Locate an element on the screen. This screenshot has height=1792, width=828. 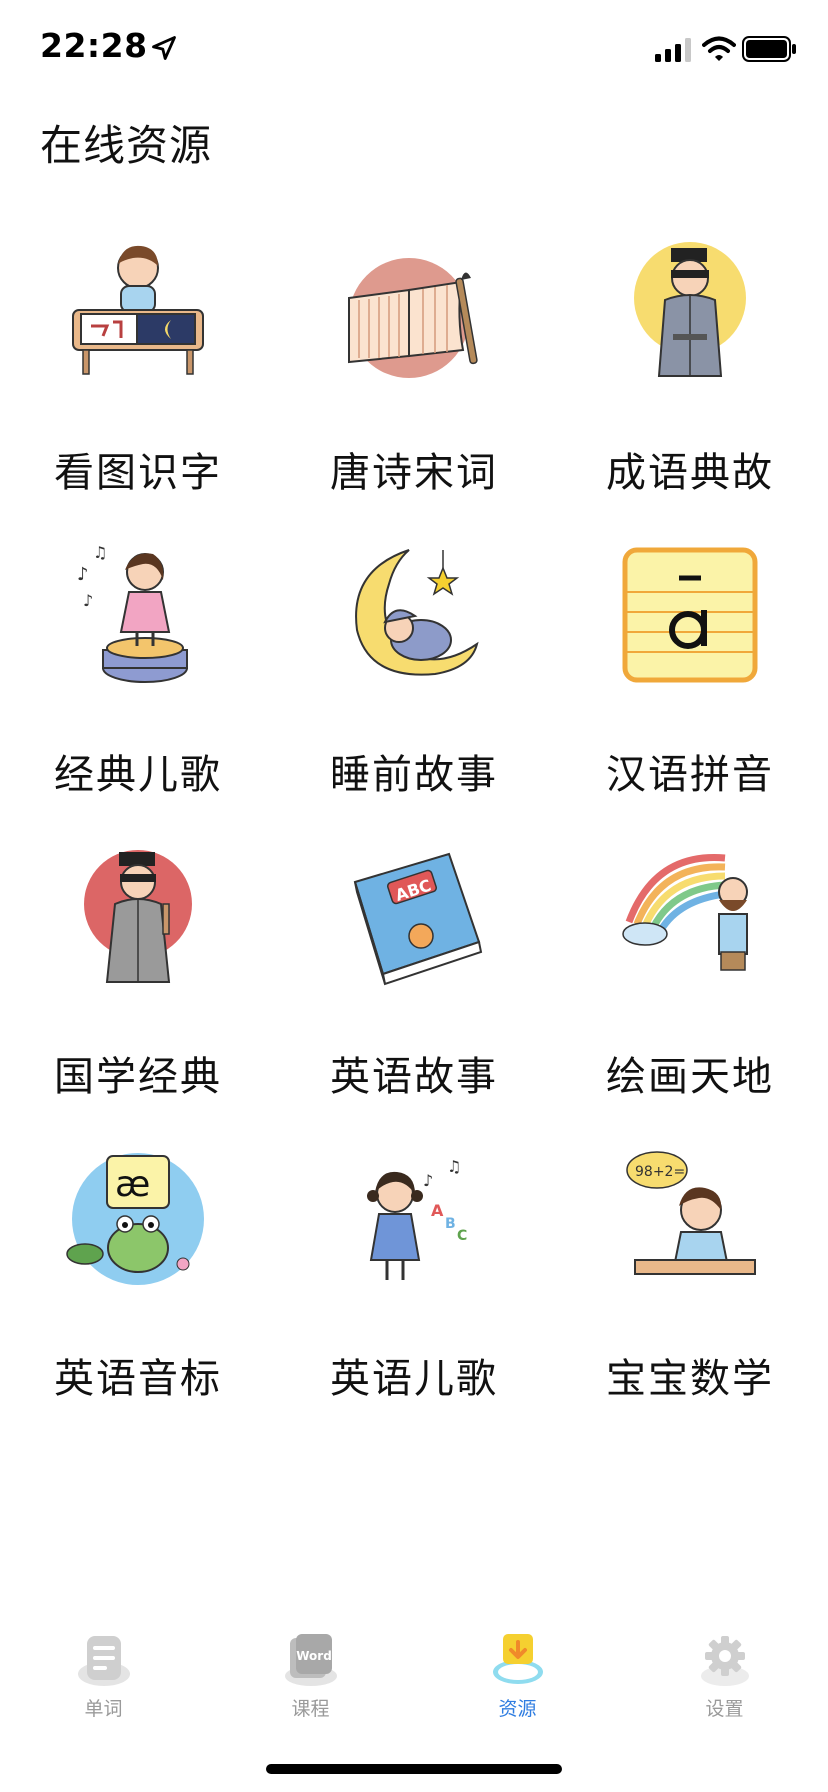
tab-label: 课程 is located at coordinates (310, 1709).